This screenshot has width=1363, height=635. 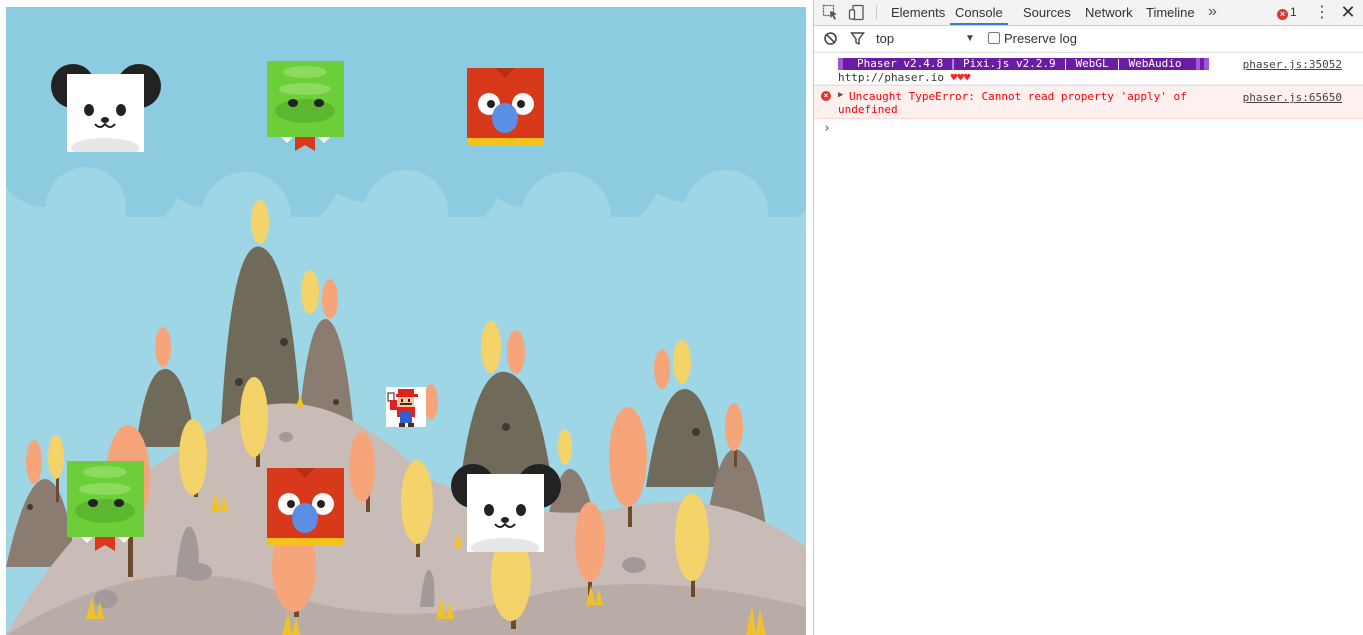 What do you see at coordinates (1088, 39) in the screenshot?
I see `console-filter-bar: top ▼ Preserve log` at bounding box center [1088, 39].